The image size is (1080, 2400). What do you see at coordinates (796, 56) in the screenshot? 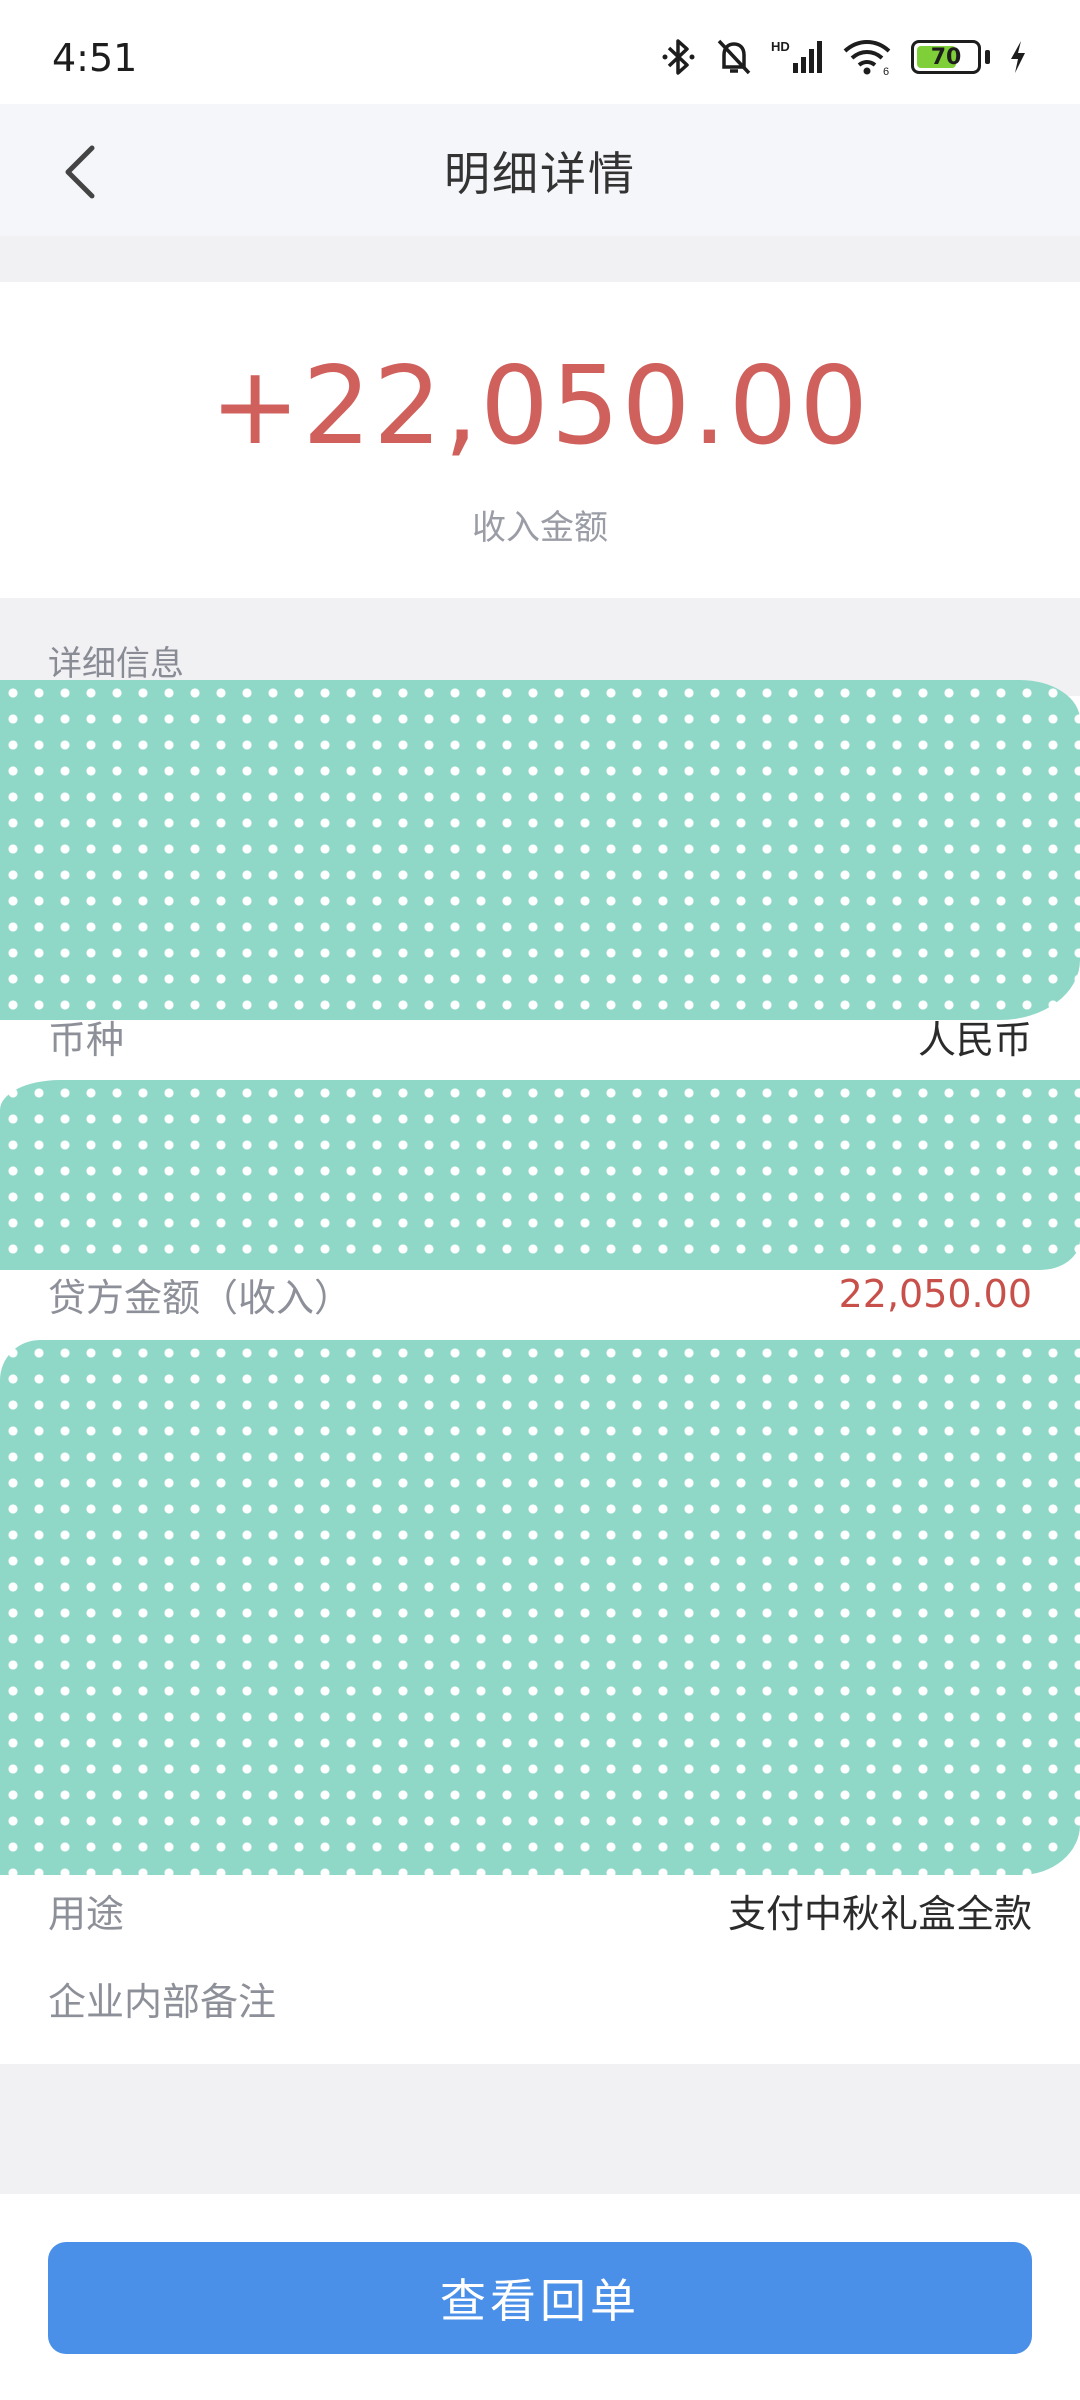
I see `signal-icon: HD` at bounding box center [796, 56].